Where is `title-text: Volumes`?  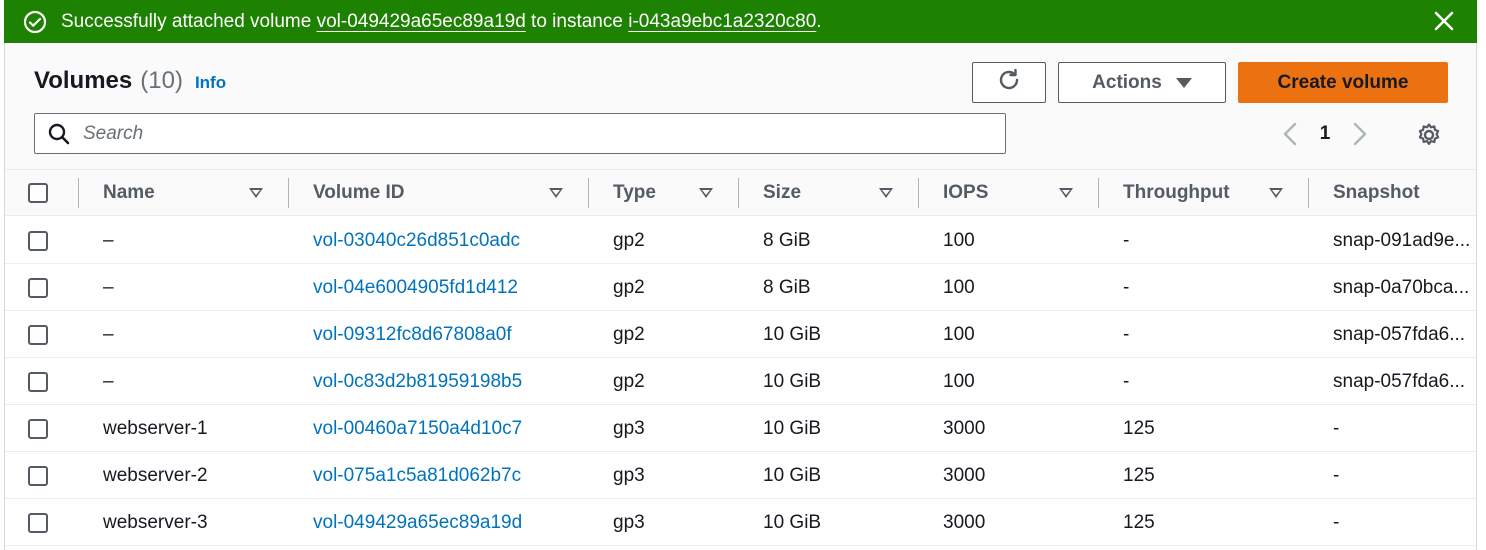
title-text: Volumes is located at coordinates (83, 80).